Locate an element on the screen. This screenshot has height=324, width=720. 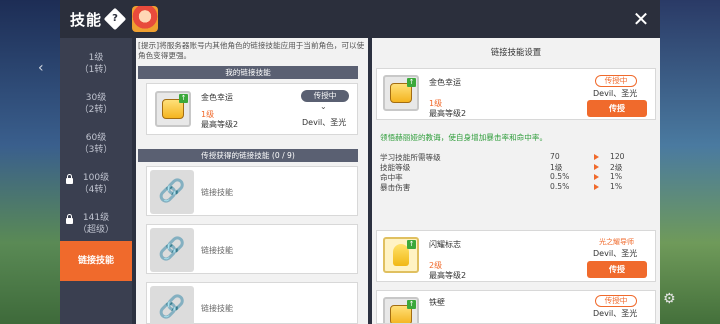
inherited-link-skill-header: 传授获得的链接技能 (0 / 9) is located at coordinates (248, 155).